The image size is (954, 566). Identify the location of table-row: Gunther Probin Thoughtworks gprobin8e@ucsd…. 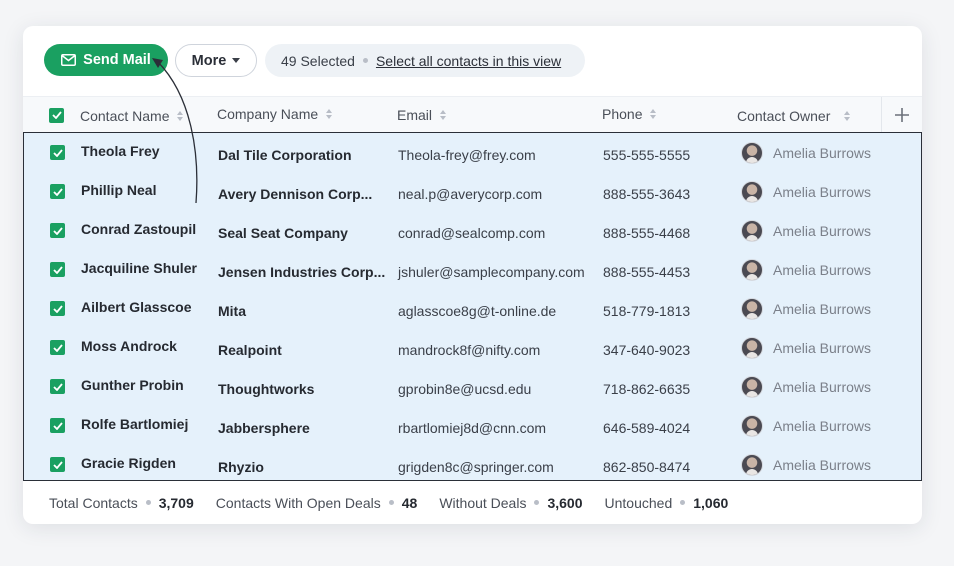
(472, 386).